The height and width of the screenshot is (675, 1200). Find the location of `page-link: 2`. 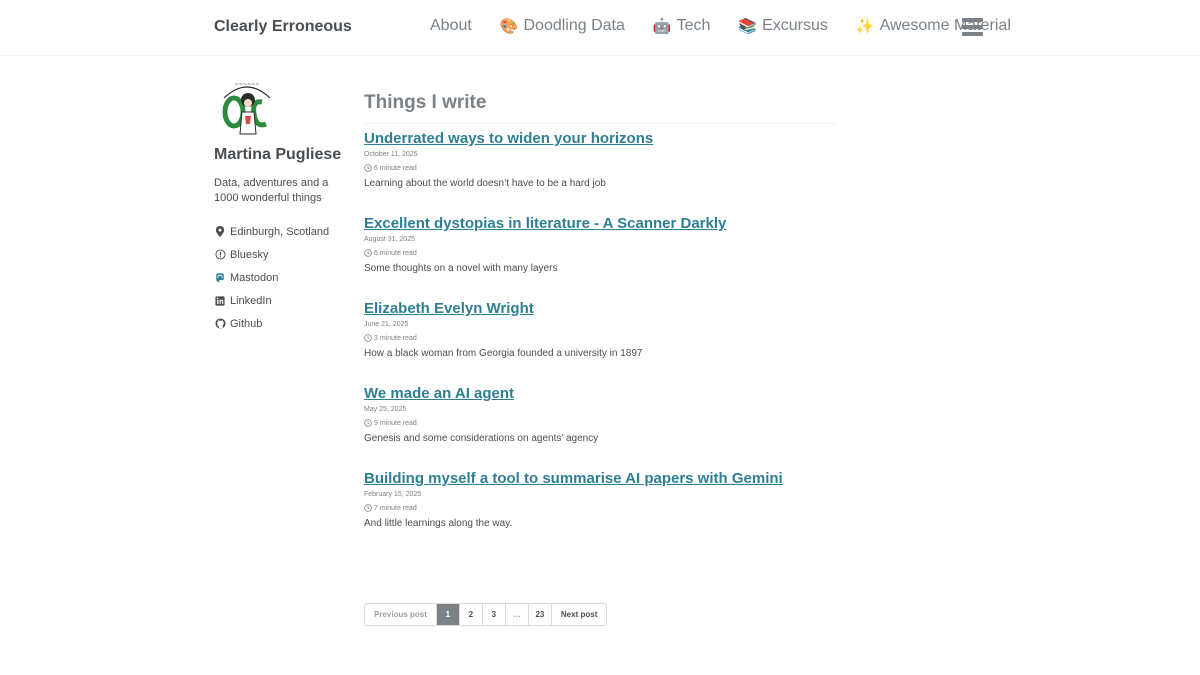

page-link: 2 is located at coordinates (471, 614).